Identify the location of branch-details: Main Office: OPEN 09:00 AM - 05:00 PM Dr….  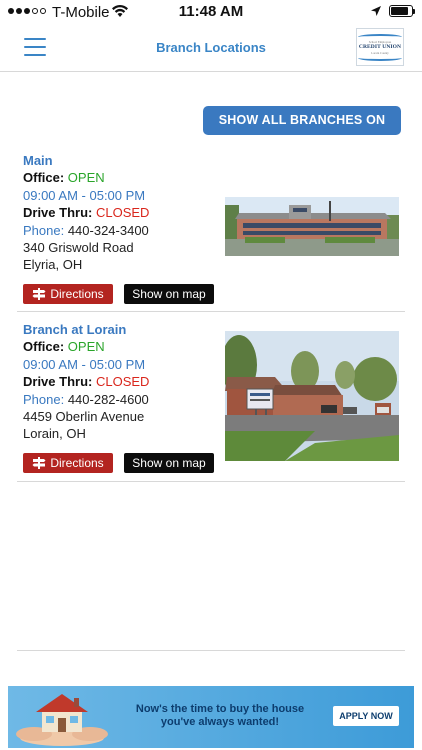
(123, 213).